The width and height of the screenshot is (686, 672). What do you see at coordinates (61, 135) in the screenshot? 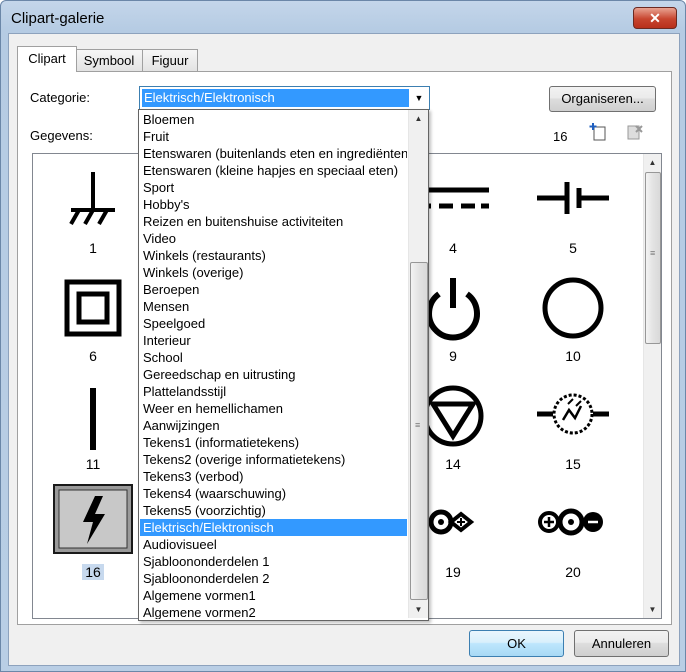
I see `data-label: Gegevens:` at bounding box center [61, 135].